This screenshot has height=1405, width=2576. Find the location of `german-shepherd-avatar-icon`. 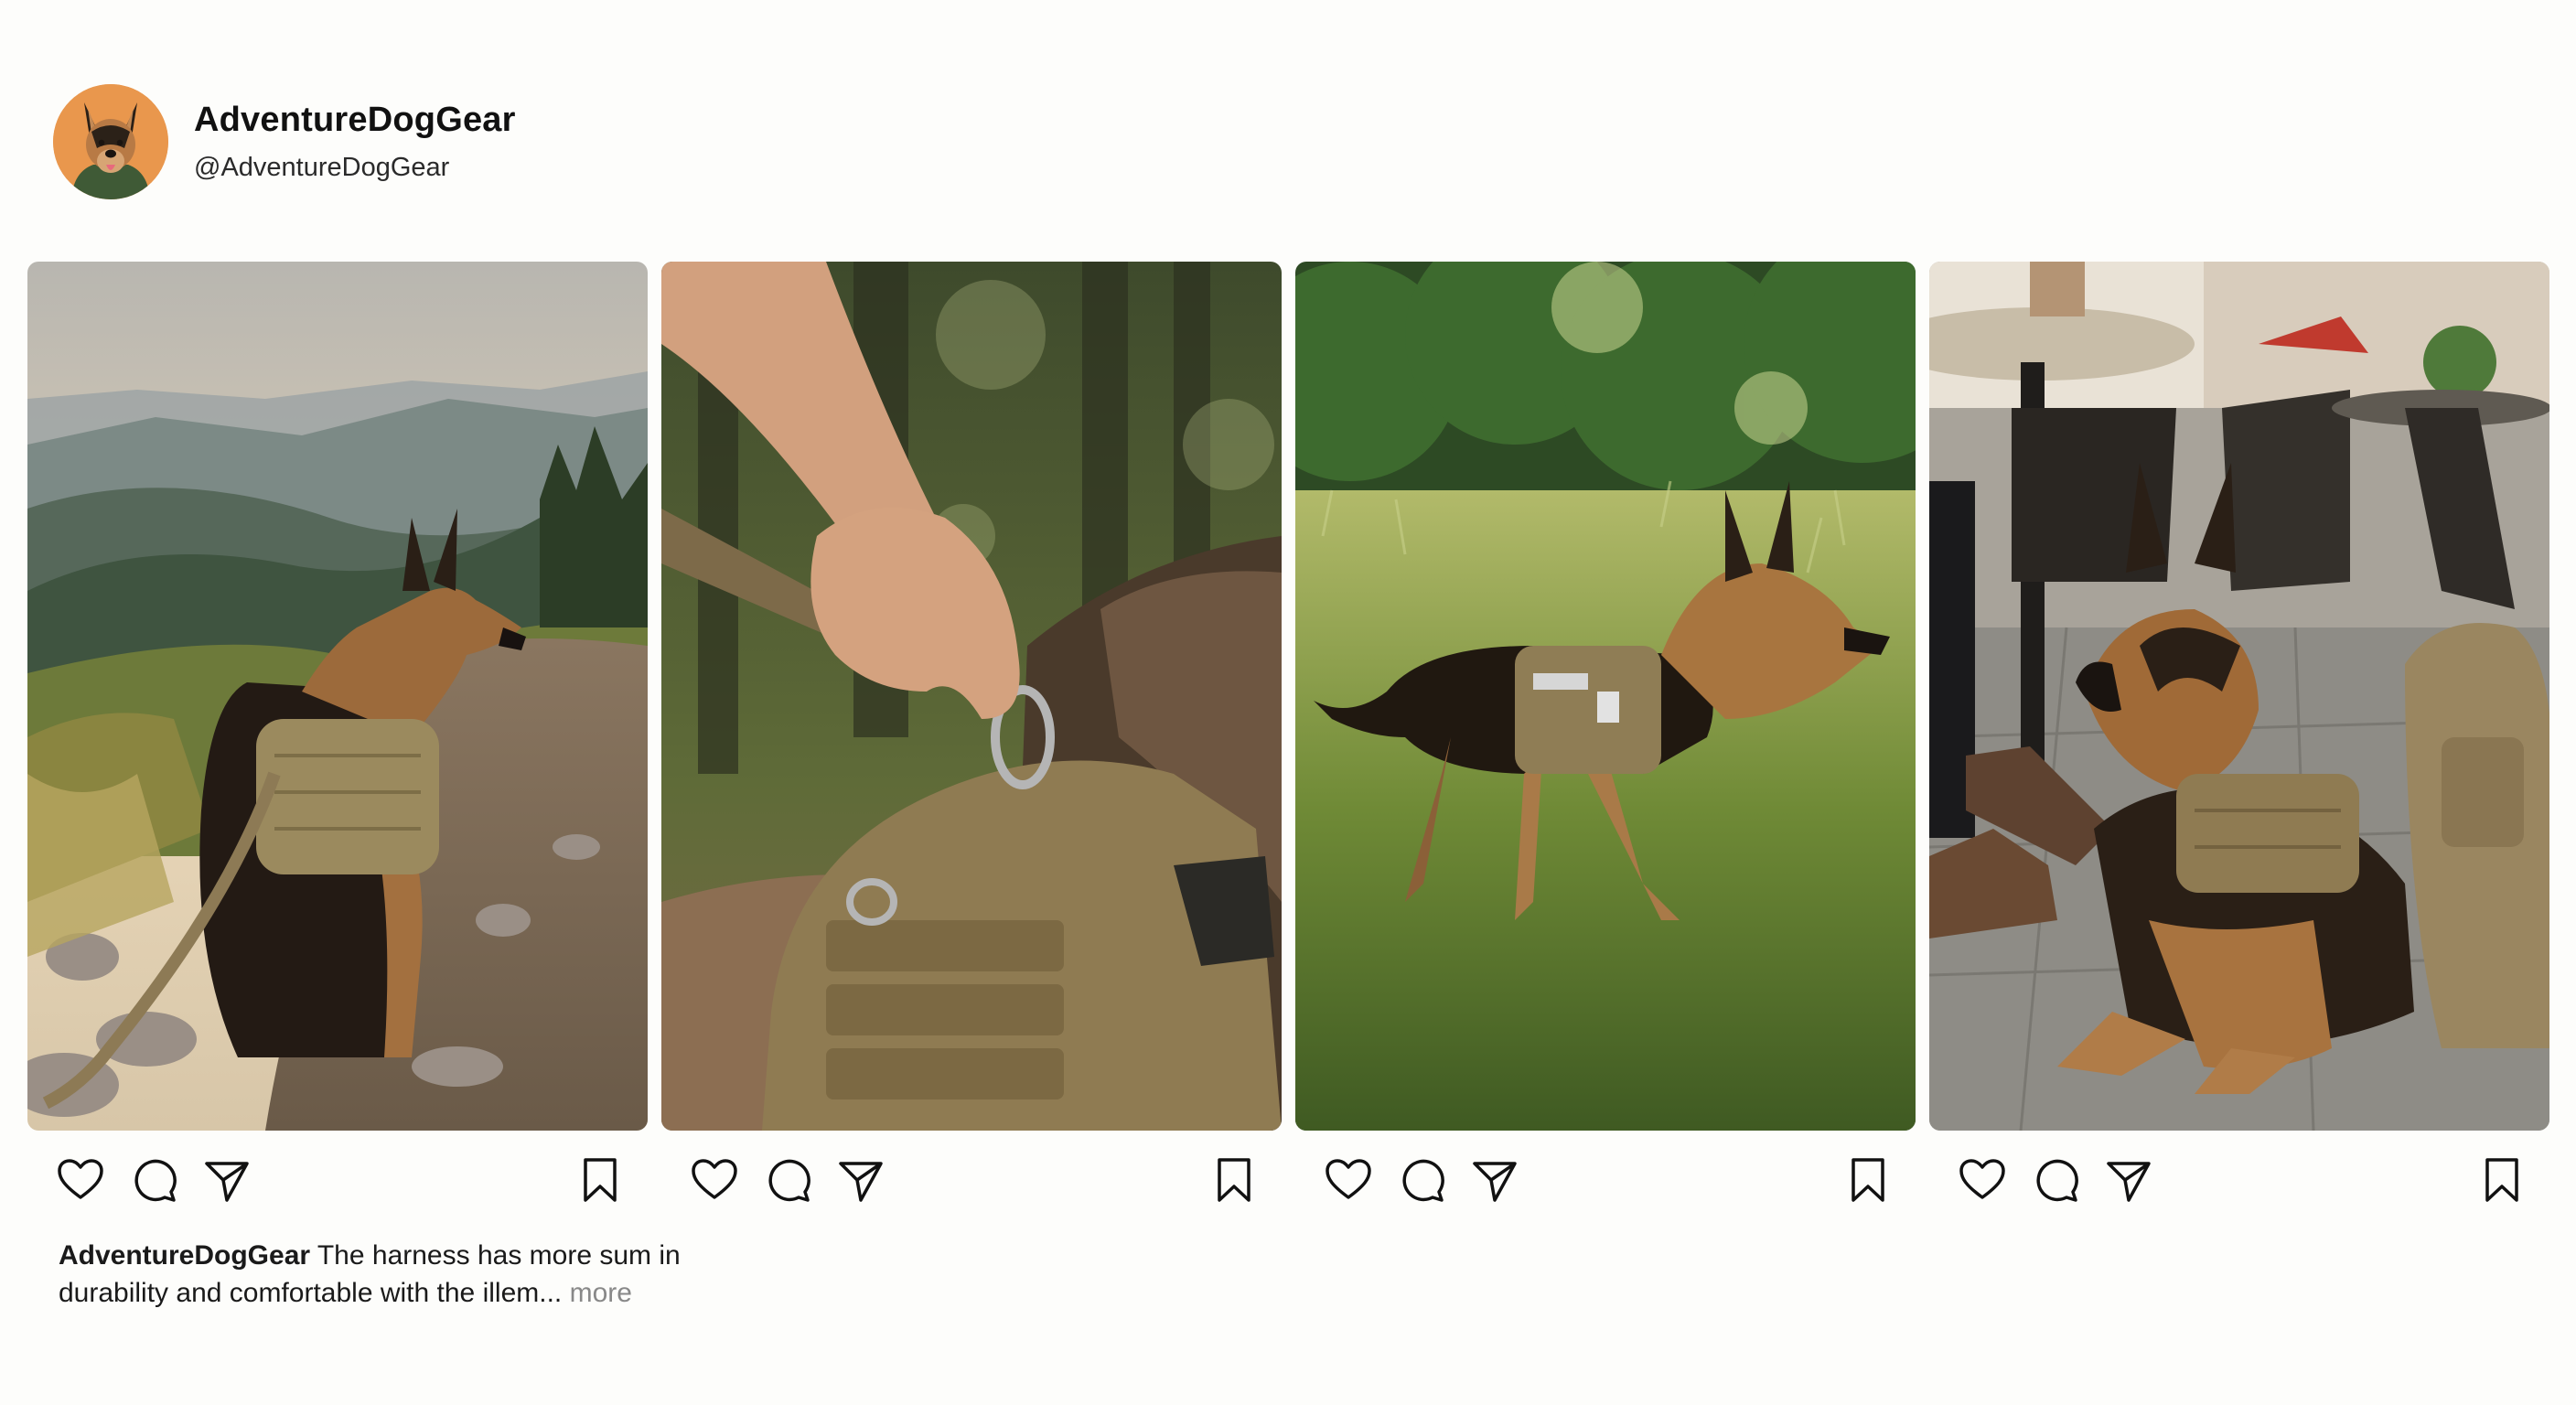

german-shepherd-avatar-icon is located at coordinates (110, 141).